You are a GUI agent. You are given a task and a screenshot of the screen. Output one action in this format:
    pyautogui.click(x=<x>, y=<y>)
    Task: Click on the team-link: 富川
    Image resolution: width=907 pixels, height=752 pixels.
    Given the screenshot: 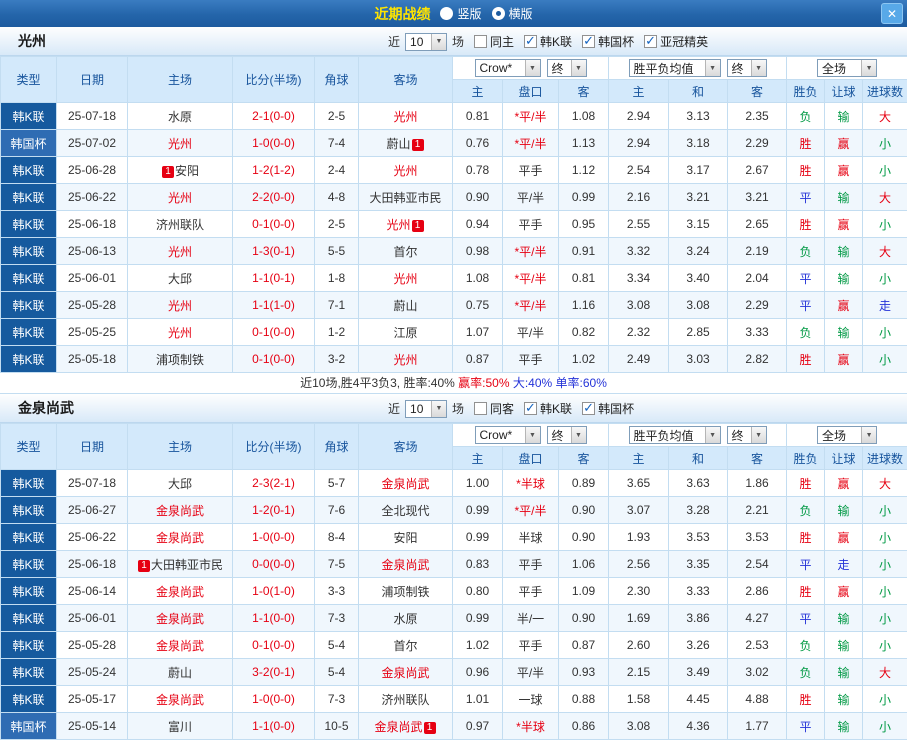 What is the action you would take?
    pyautogui.click(x=180, y=727)
    